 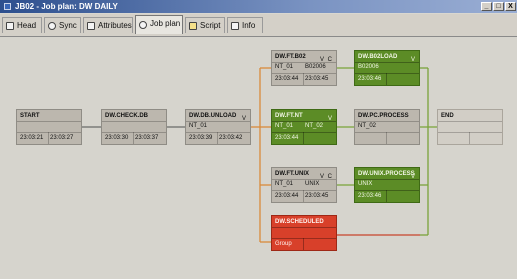 What do you see at coordinates (115, 25) in the screenshot?
I see `tab-attributes-label: Attributes` at bounding box center [115, 25].